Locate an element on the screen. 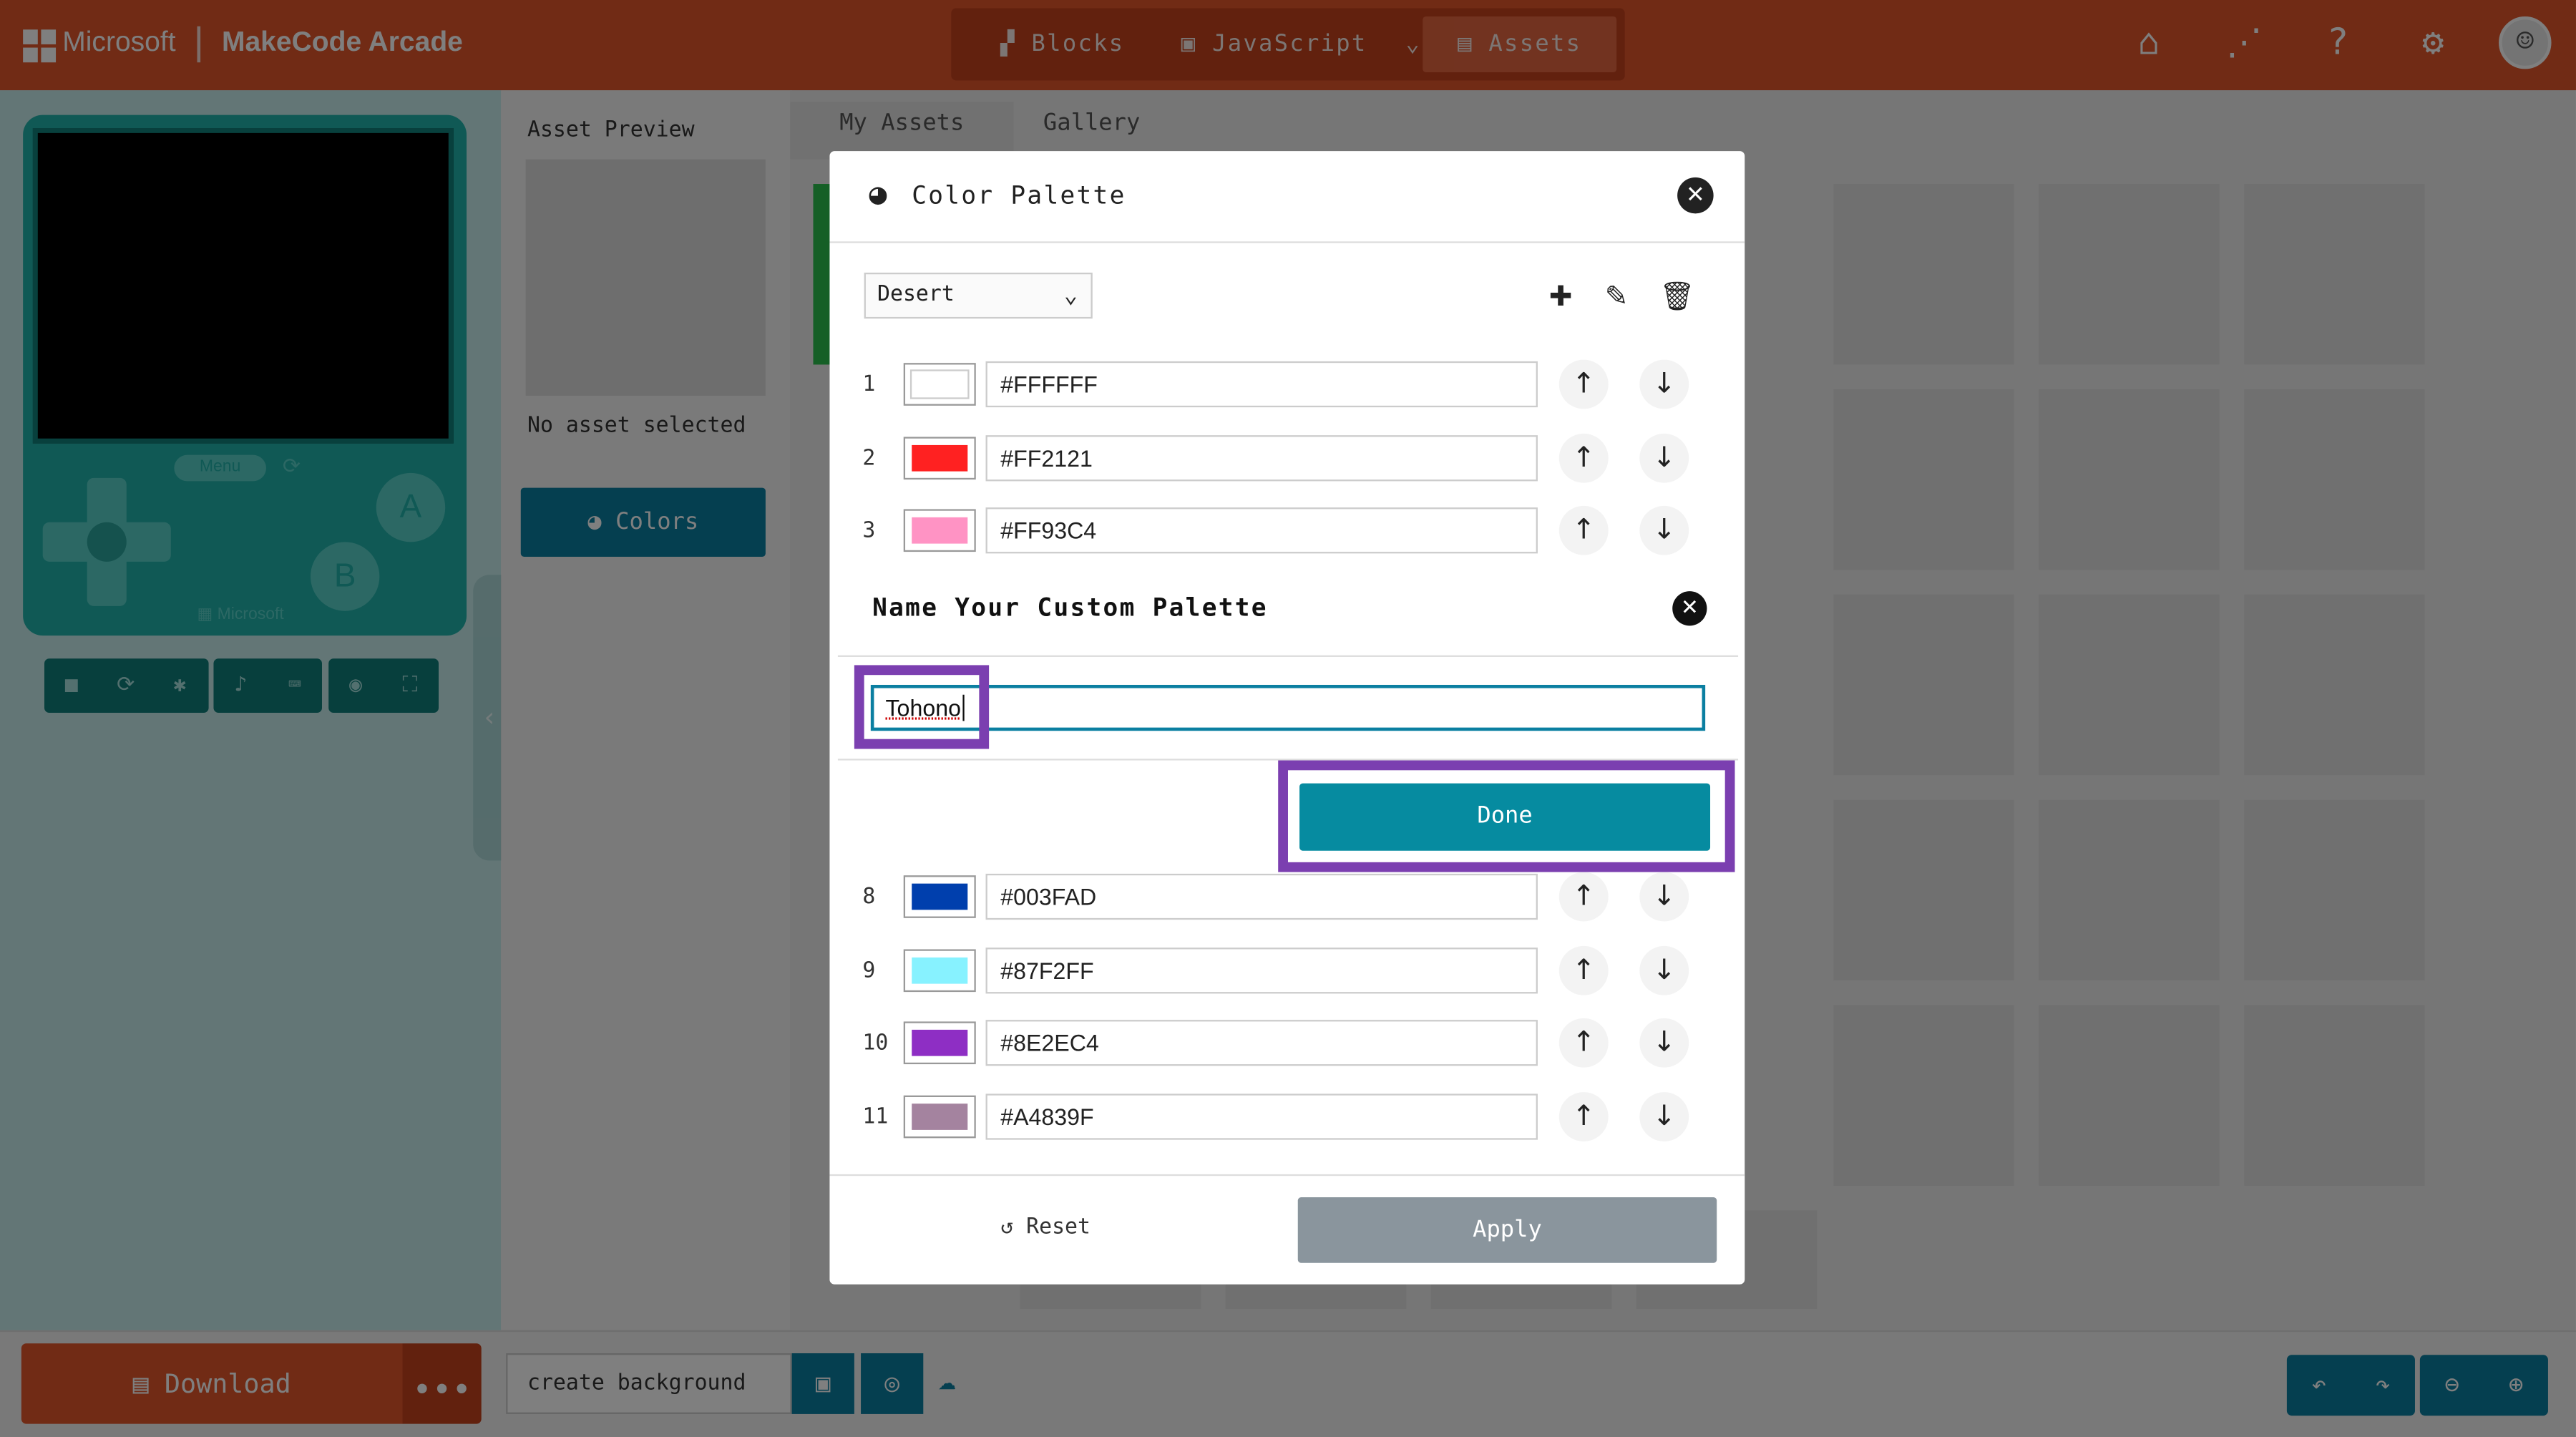  palette-select: Desert ⌄ is located at coordinates (978, 295).